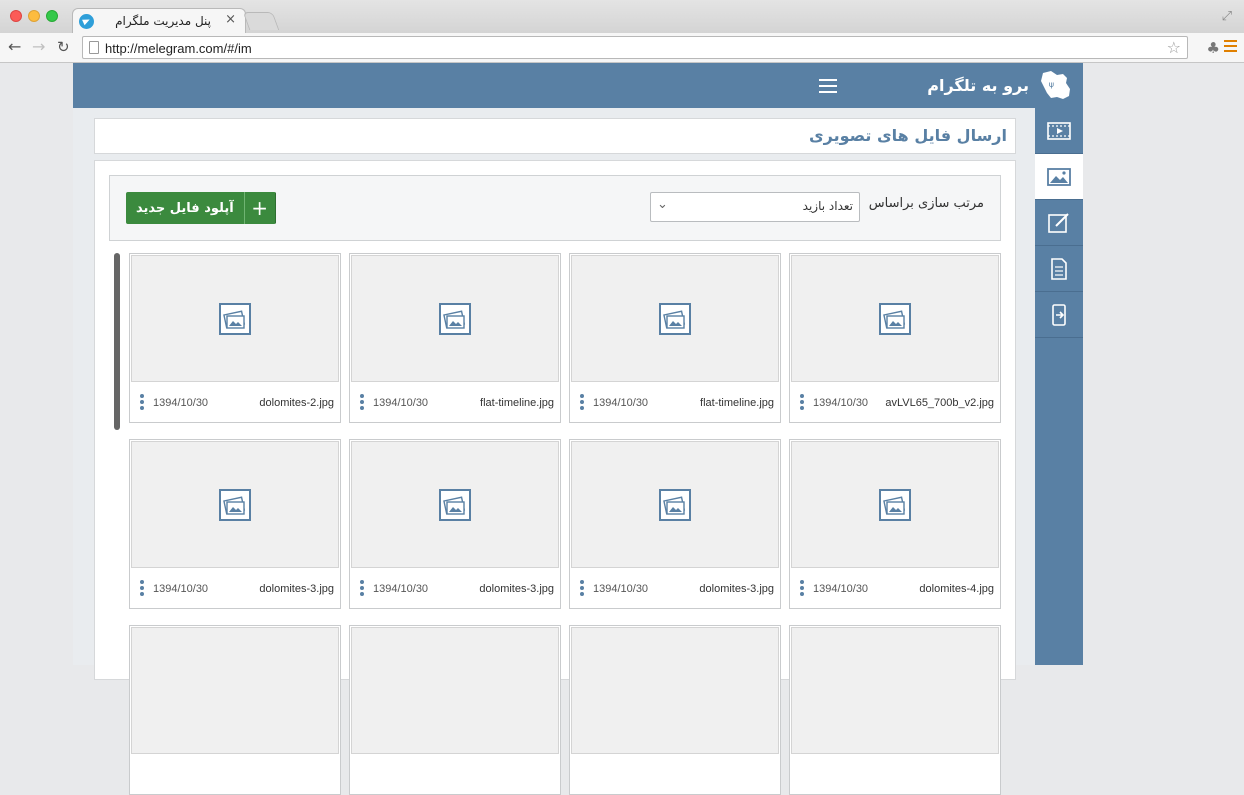 The width and height of the screenshot is (1244, 795). I want to click on sidebar-item-video, so click(1059, 131).